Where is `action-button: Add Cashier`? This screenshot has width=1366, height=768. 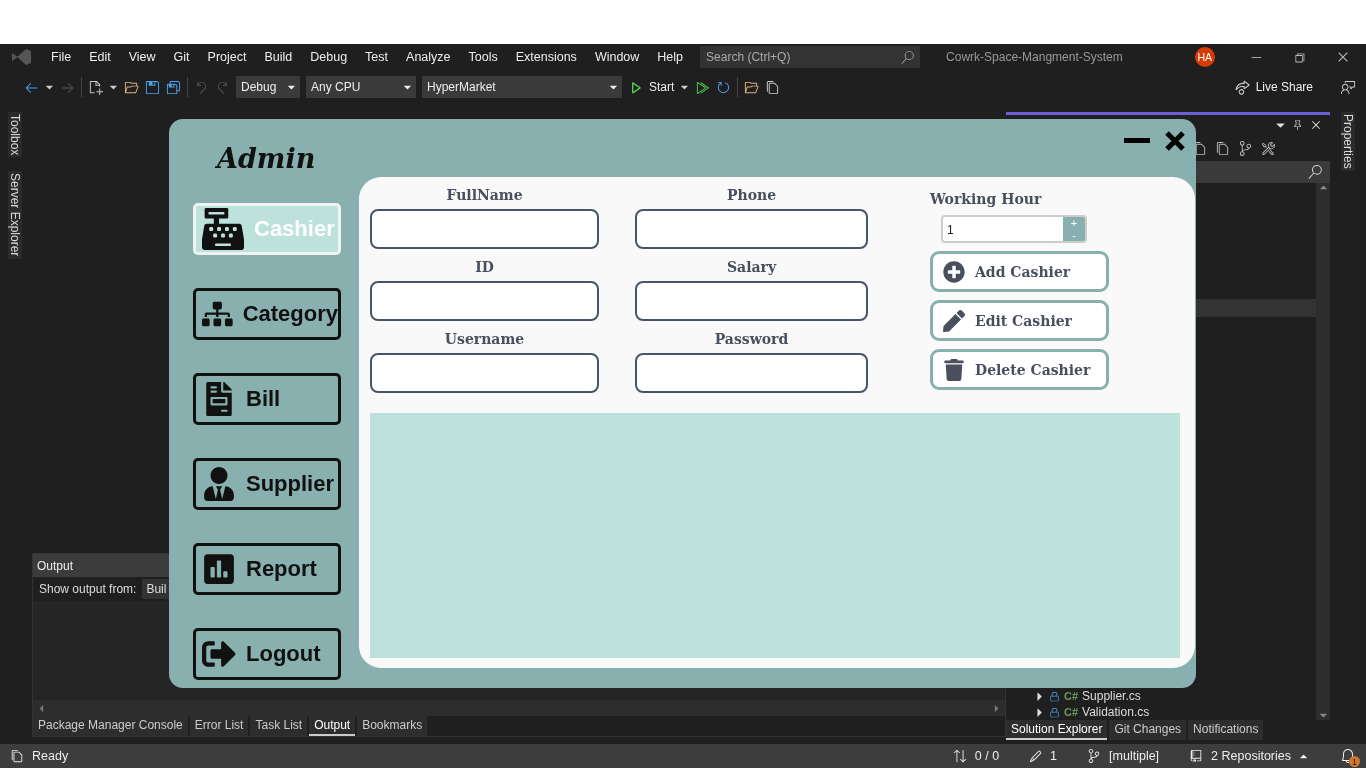 action-button: Add Cashier is located at coordinates (1019, 271).